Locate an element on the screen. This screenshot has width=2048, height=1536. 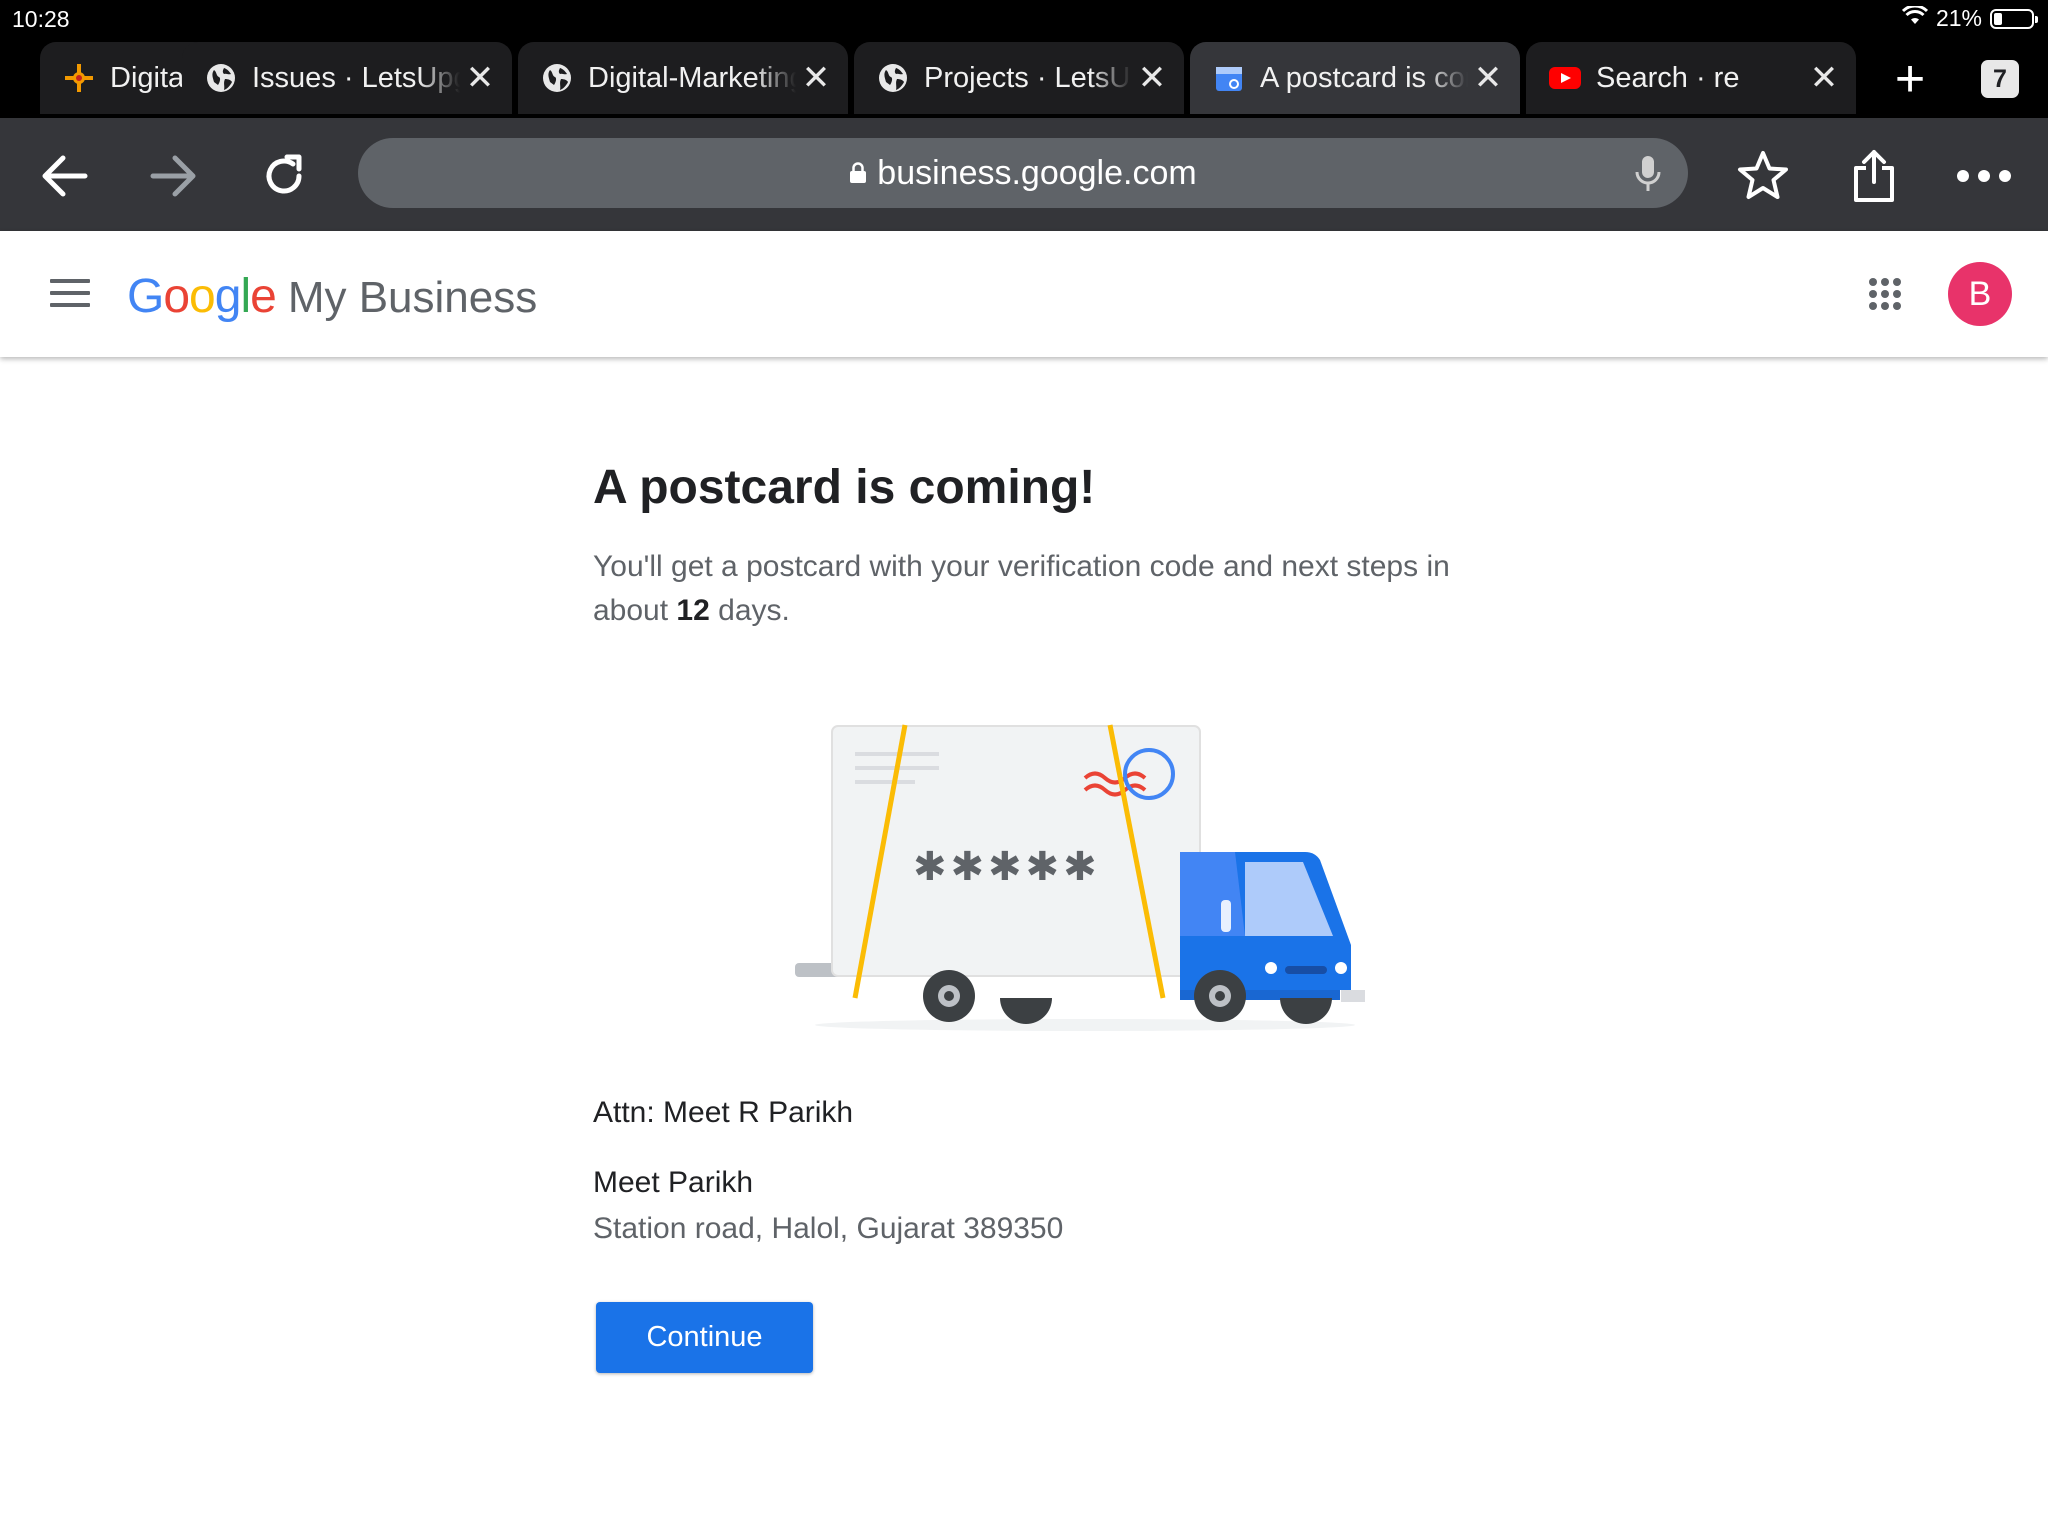
address-bar: business.google.com is located at coordinates (1023, 173).